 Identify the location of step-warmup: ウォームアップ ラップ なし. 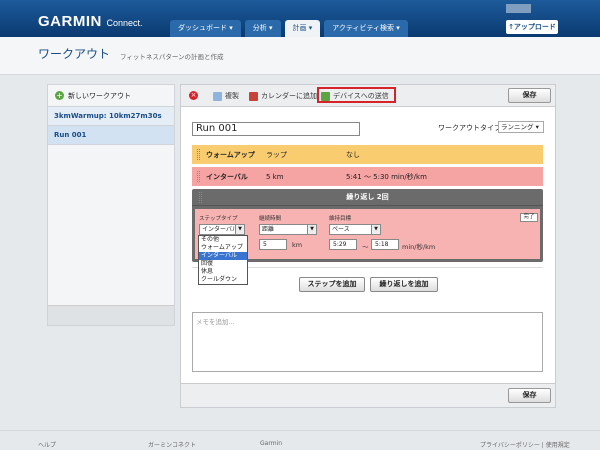
(367, 154).